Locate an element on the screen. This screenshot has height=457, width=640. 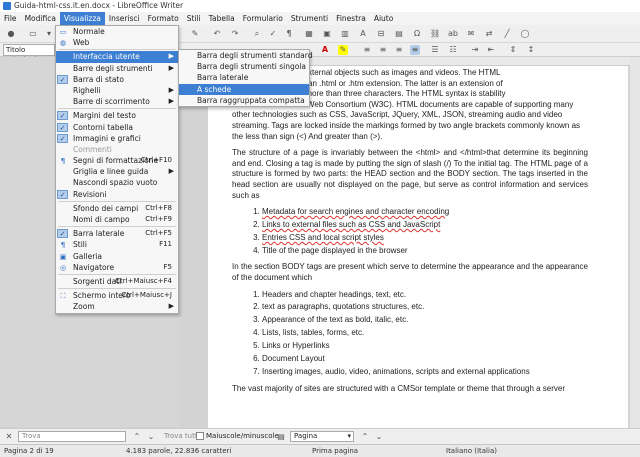
align-right-icon: ≡ is located at coordinates (399, 50).